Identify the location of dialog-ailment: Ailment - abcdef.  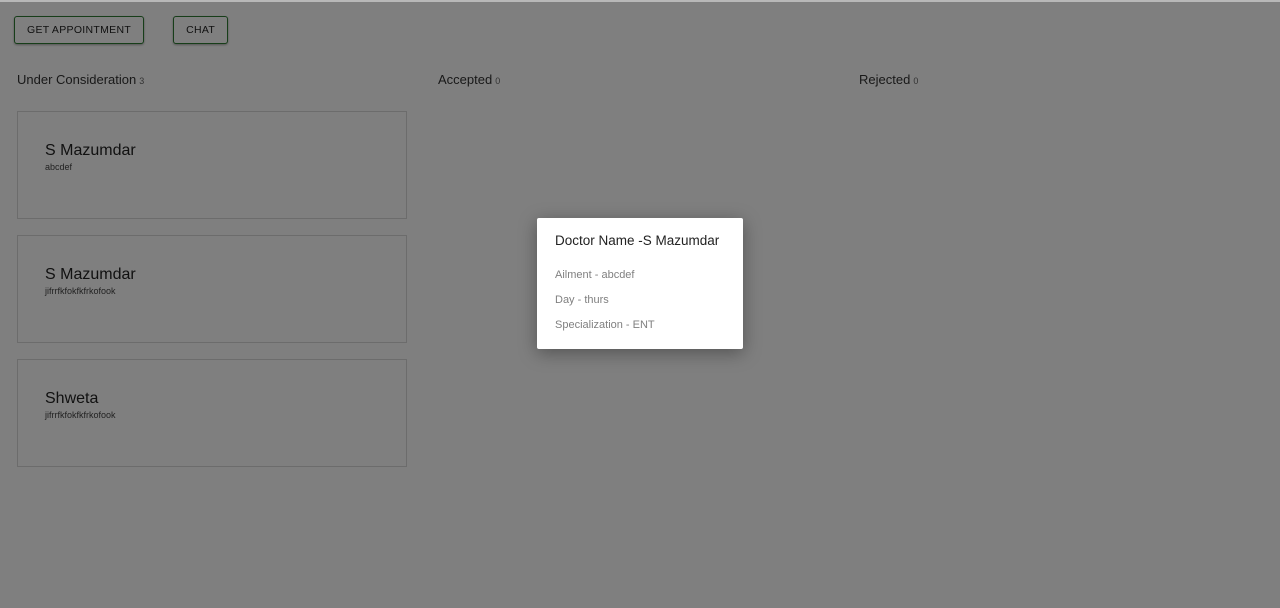
(595, 275).